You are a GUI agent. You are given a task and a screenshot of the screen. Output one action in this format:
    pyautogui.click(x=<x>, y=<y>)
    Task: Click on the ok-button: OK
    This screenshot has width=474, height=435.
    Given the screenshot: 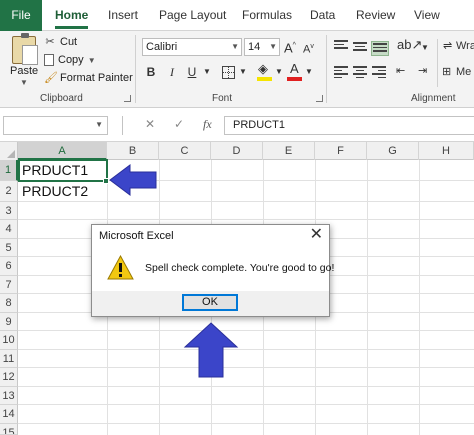 What is the action you would take?
    pyautogui.click(x=210, y=302)
    